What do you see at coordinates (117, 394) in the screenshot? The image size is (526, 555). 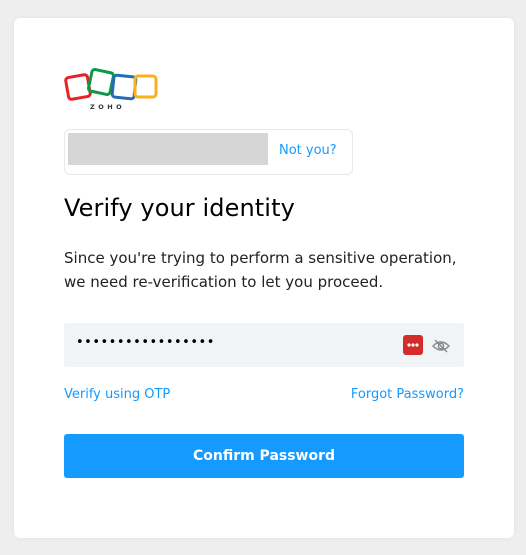 I see `verify-otp-link: Verify using OTP` at bounding box center [117, 394].